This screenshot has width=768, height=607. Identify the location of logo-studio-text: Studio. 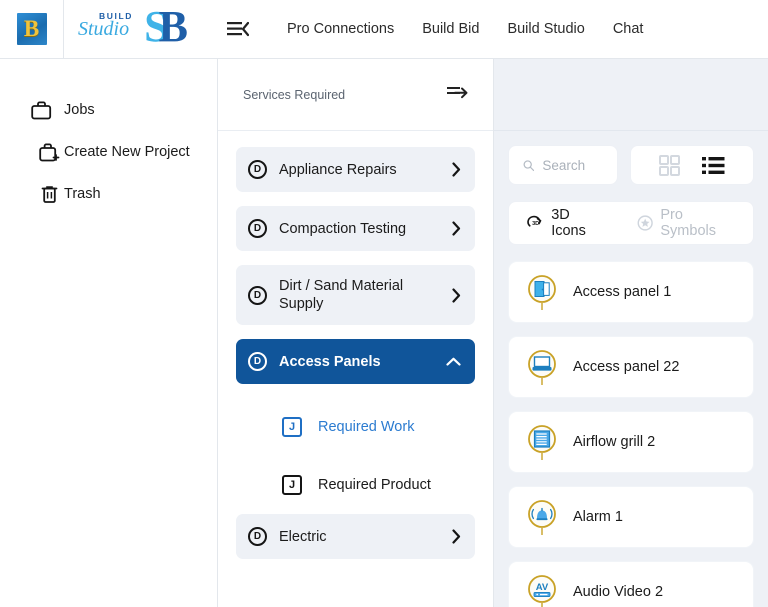
(104, 29).